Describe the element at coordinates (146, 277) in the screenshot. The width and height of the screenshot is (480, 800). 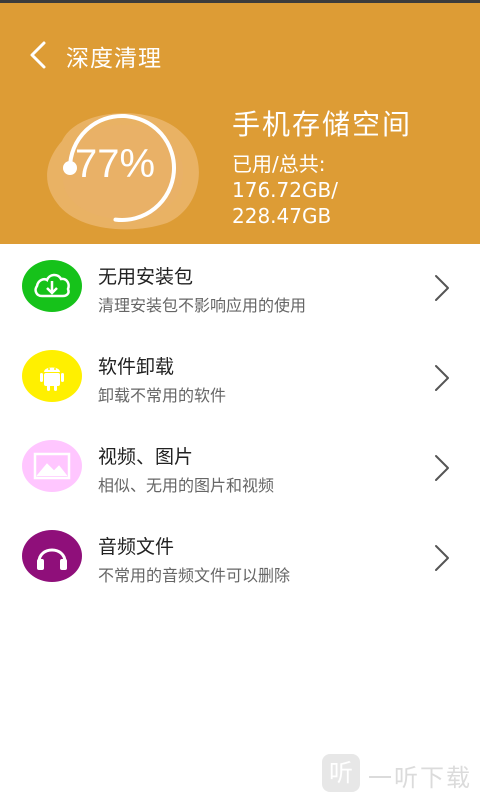
I see `item-title: 无用安装包` at that location.